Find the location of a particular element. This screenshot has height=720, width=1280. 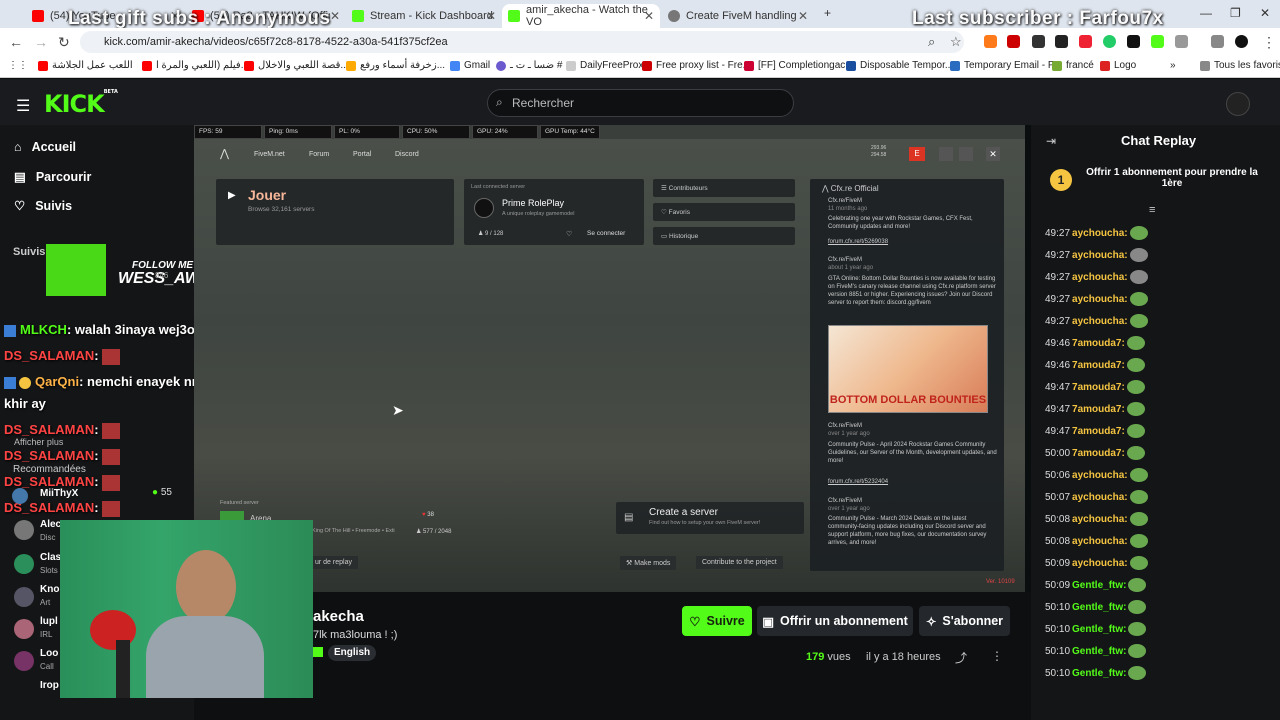

play-card: ▶ Jouer Browse 32,161 servers is located at coordinates (335, 212).